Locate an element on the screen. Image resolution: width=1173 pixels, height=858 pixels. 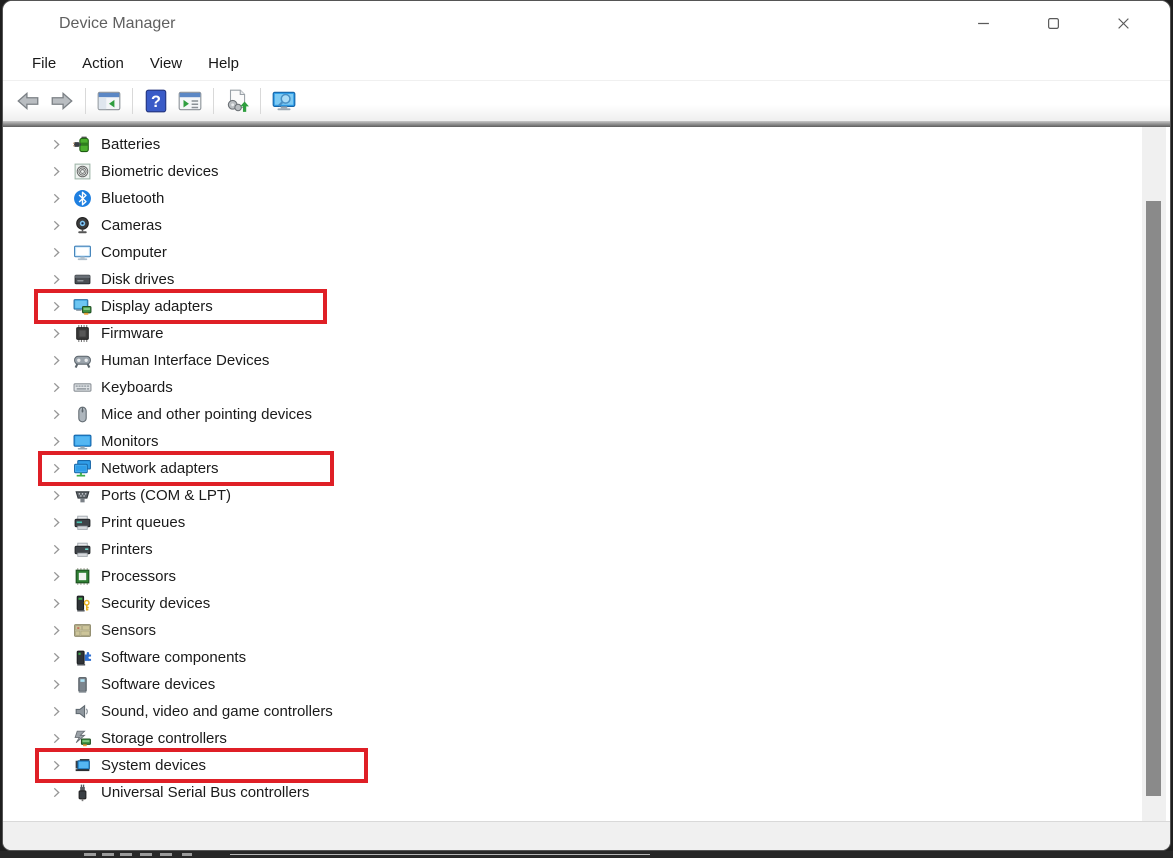
tree-item-label: Mice and other pointing devices is located at coordinates (206, 414).